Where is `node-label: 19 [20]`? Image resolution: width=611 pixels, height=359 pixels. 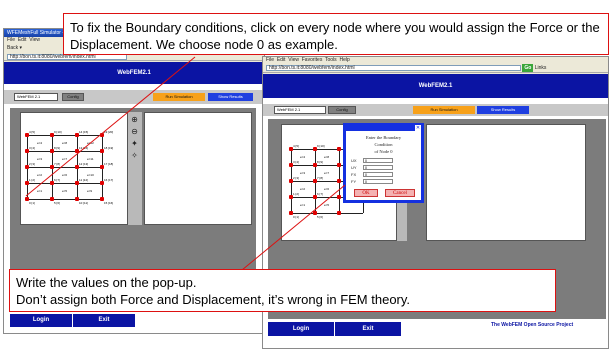
node-label: 19 [20] is located at coordinates (109, 132).